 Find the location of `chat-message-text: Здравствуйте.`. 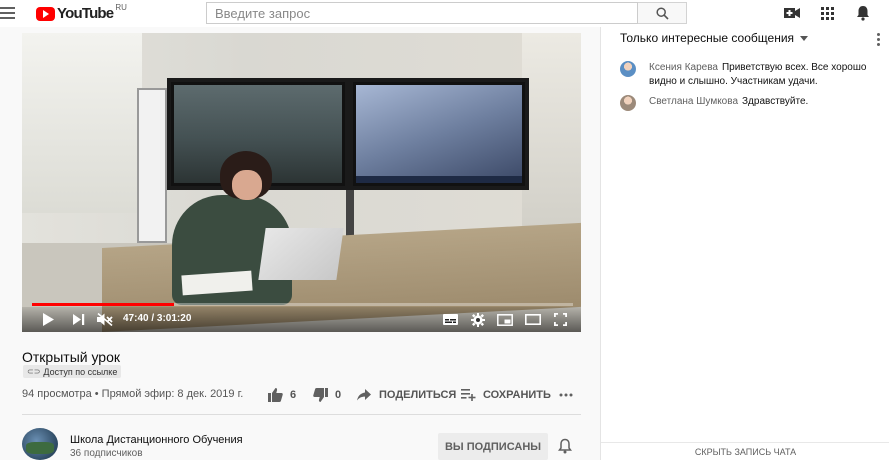

chat-message-text: Здравствуйте. is located at coordinates (775, 101).